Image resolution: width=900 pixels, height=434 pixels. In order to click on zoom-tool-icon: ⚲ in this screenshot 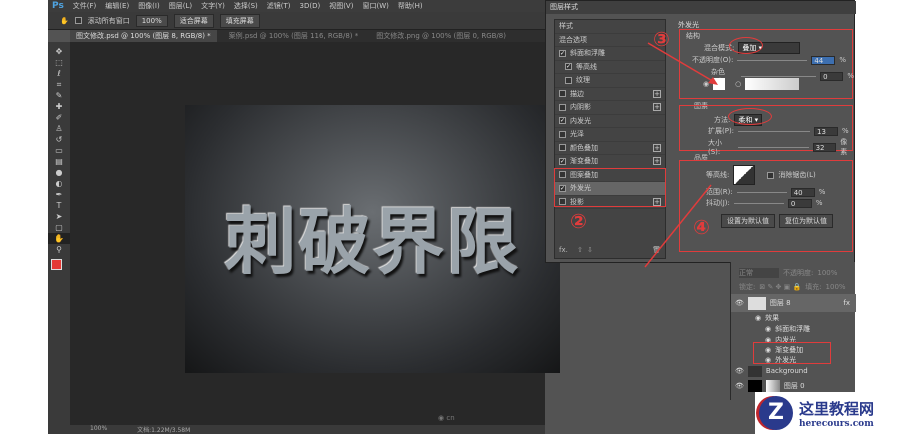, I will do `click(59, 249)`.